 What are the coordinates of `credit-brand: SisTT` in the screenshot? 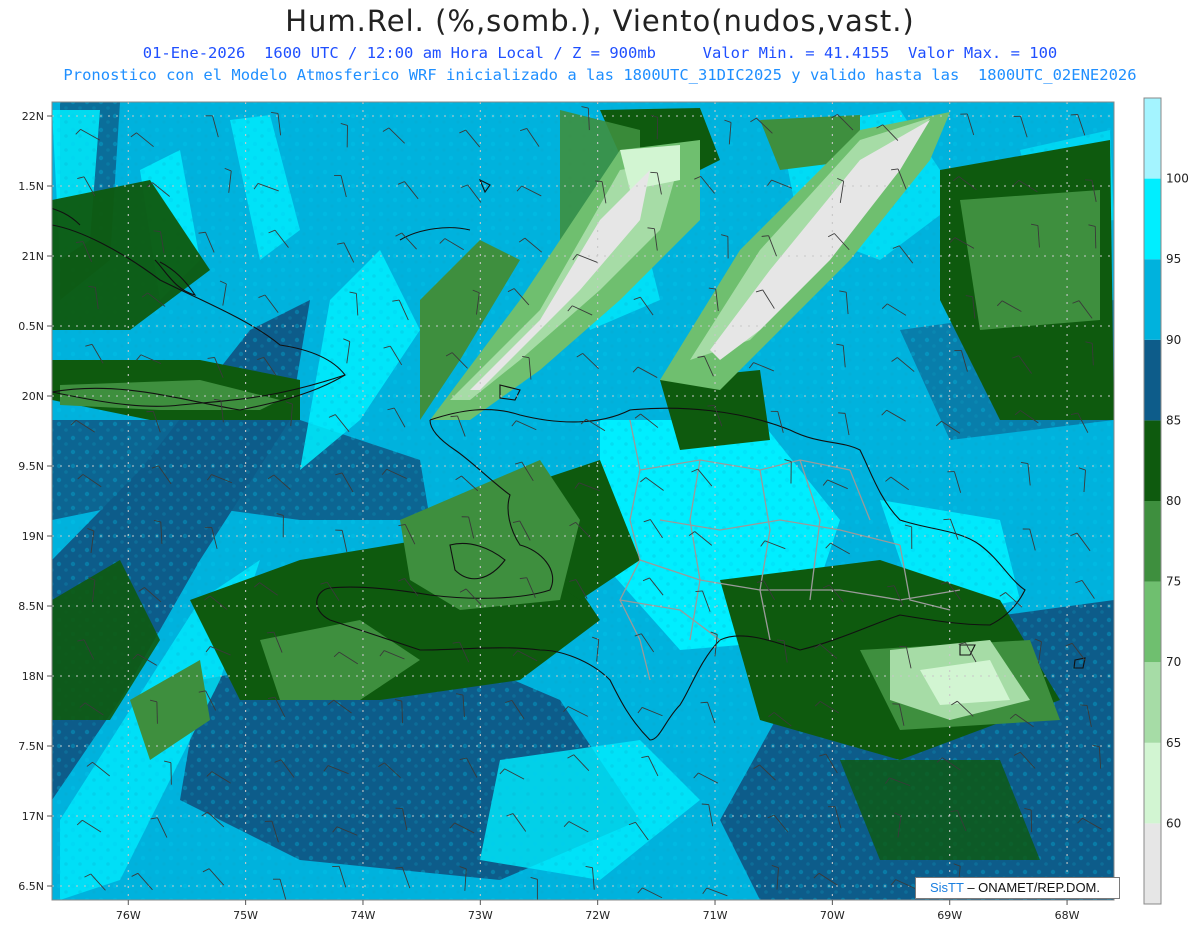 It's located at (947, 887).